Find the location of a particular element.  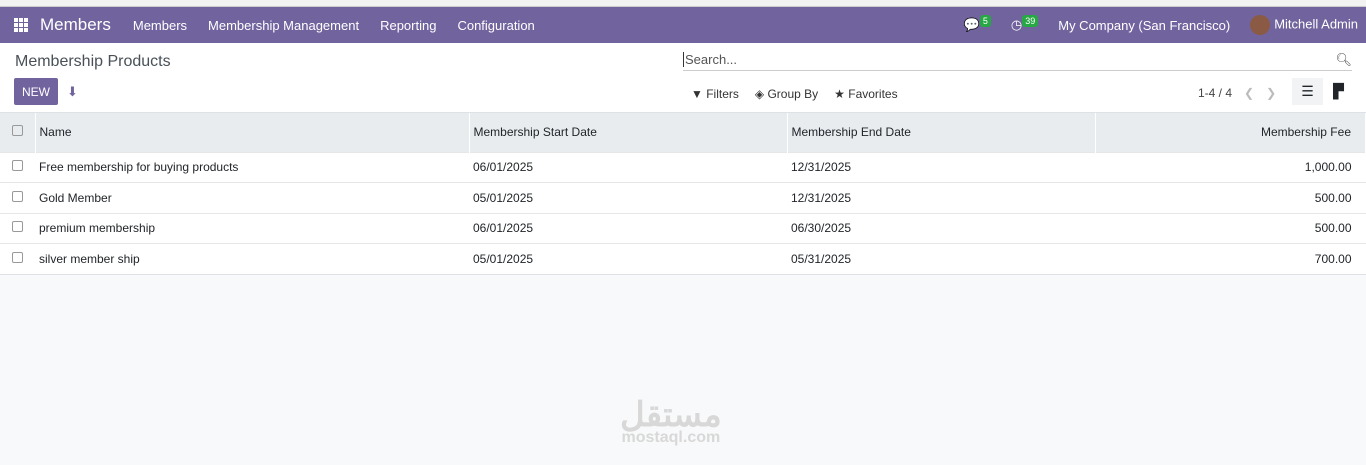

favorites-button: ★ Favorites is located at coordinates (865, 94).